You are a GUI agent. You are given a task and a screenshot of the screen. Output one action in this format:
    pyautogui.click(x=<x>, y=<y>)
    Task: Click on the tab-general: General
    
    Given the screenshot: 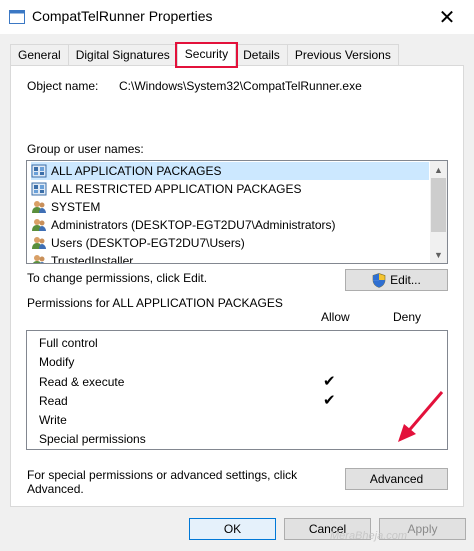 What is the action you would take?
    pyautogui.click(x=39, y=55)
    